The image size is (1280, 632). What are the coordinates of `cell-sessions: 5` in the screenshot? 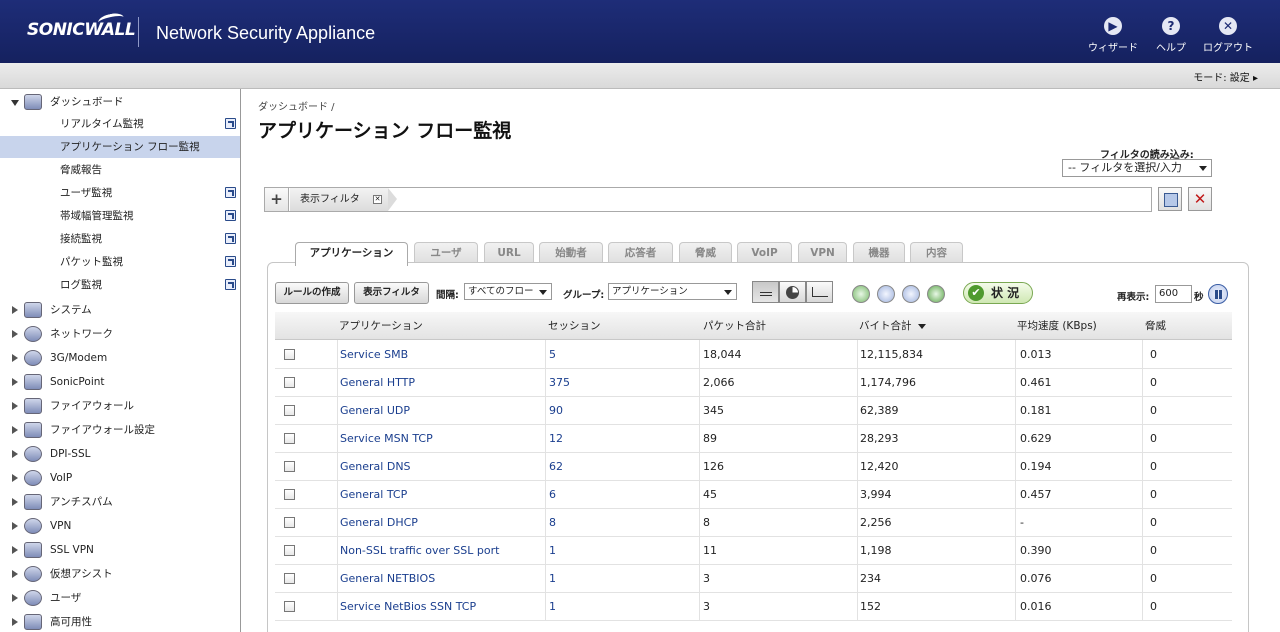 It's located at (552, 354).